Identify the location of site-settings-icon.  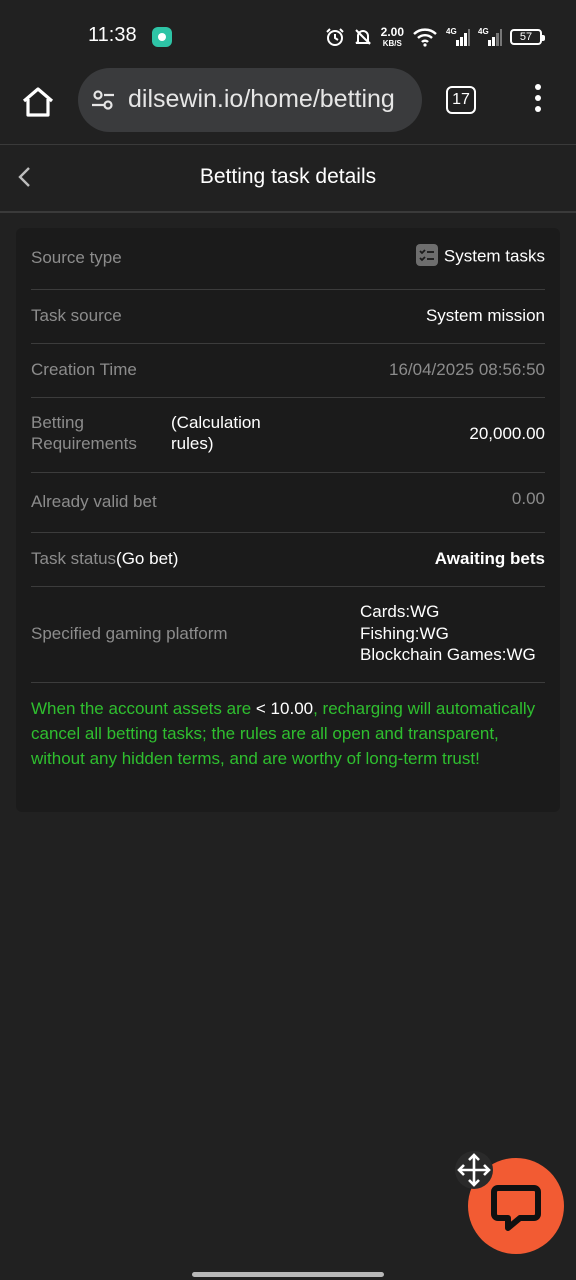
(103, 100).